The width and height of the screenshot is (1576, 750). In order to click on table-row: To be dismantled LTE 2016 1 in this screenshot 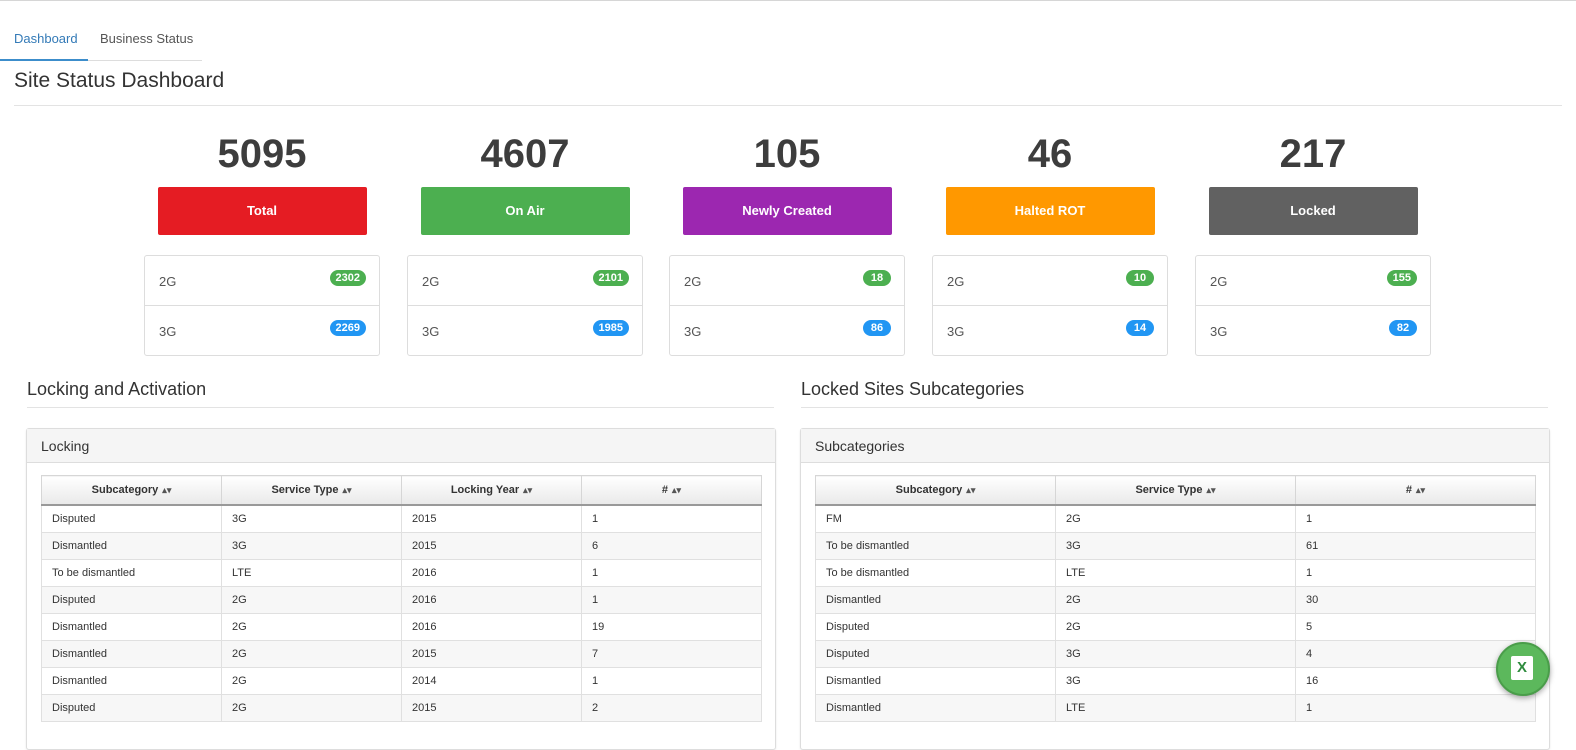, I will do `click(401, 573)`.